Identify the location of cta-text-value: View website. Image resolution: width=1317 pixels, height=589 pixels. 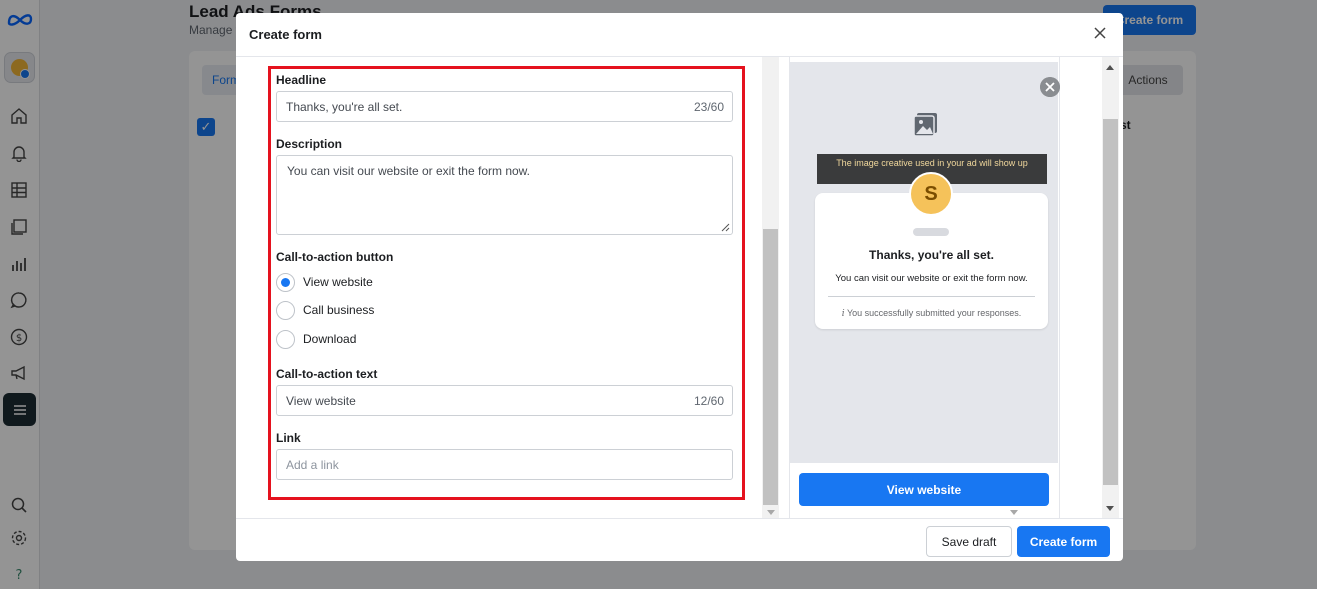
(321, 401).